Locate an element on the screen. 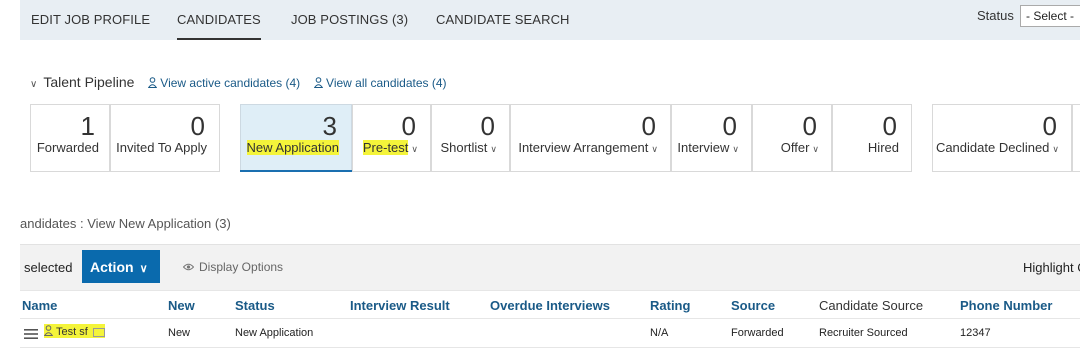 This screenshot has width=1080, height=354. cell-source: Forwarded is located at coordinates (757, 333).